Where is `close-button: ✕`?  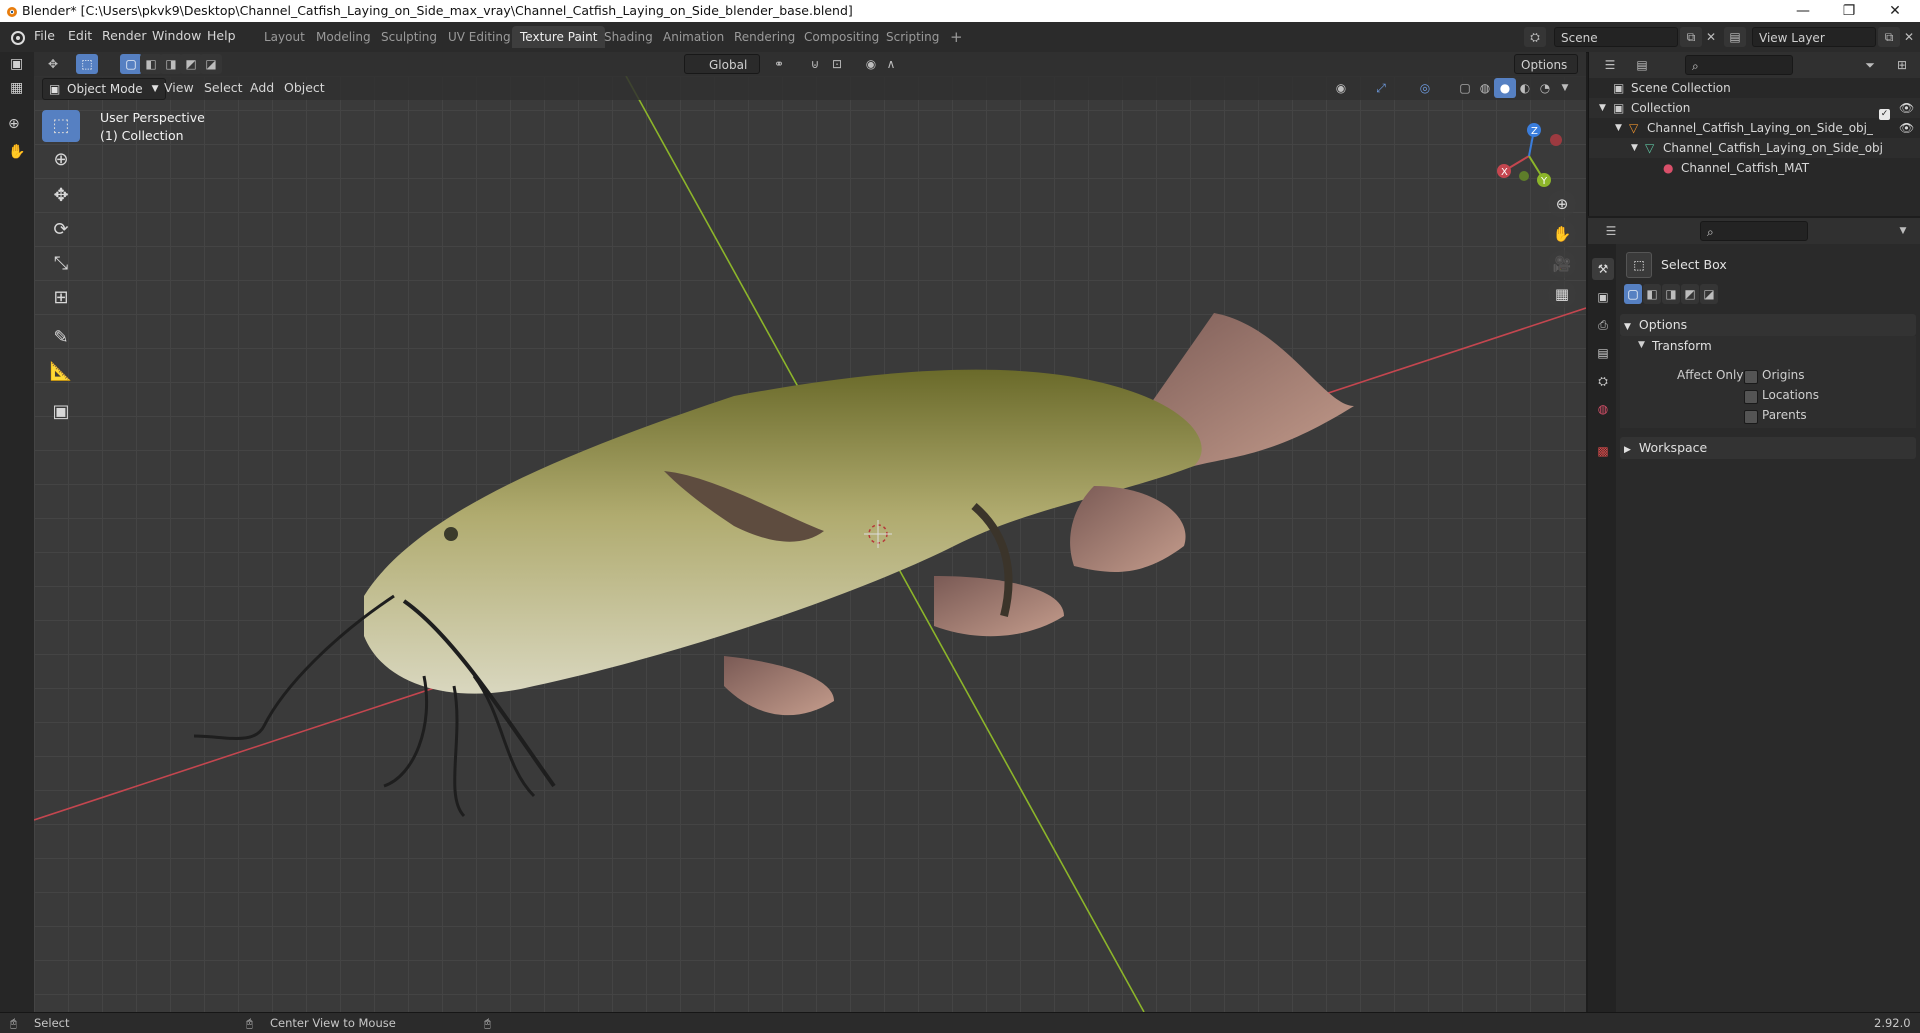 close-button: ✕ is located at coordinates (1895, 11).